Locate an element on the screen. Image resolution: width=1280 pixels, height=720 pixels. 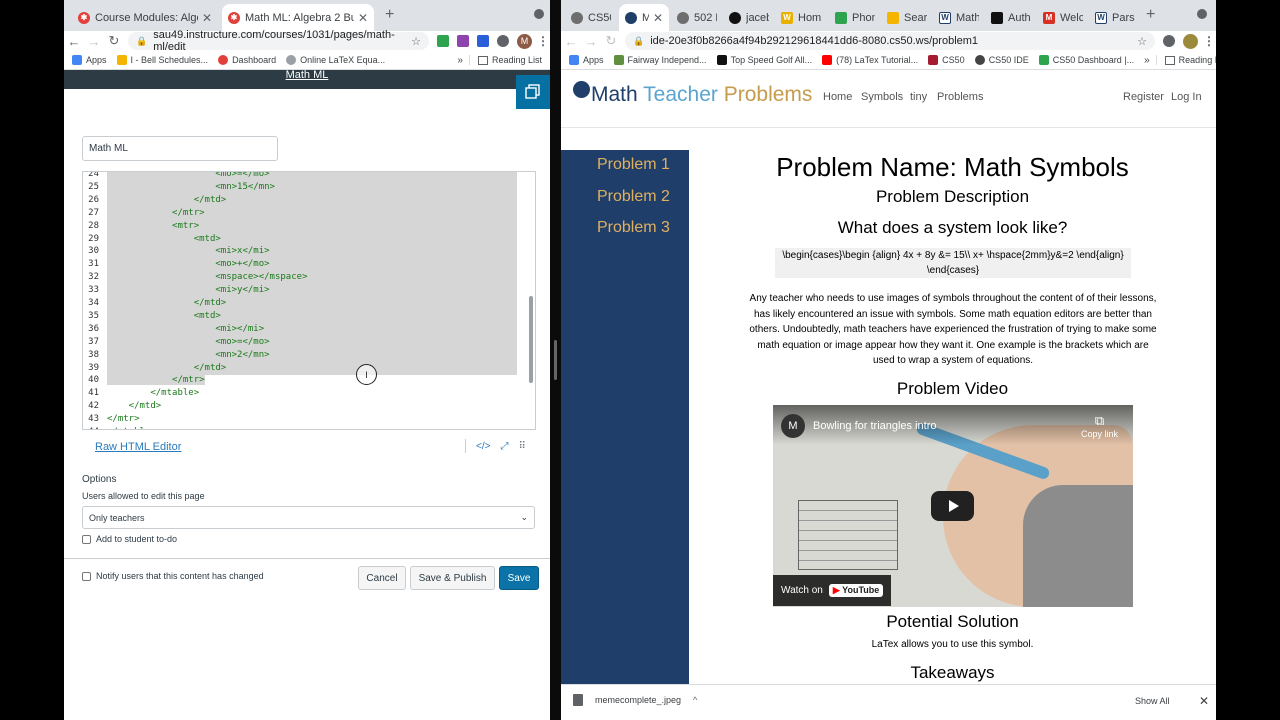
tab-mathematics: W Mathem is located at coordinates (959, 17).